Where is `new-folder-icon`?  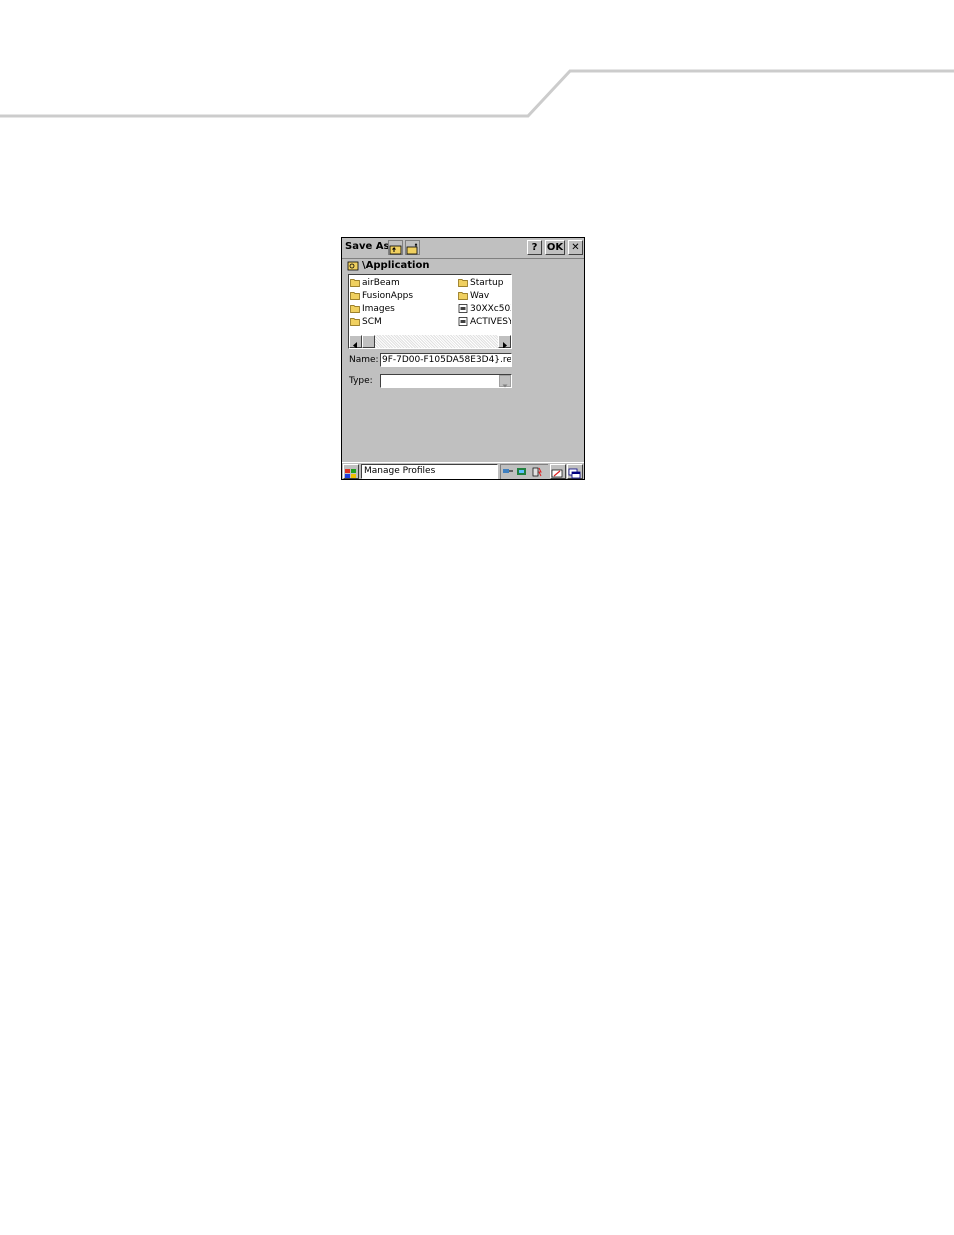 new-folder-icon is located at coordinates (412, 249).